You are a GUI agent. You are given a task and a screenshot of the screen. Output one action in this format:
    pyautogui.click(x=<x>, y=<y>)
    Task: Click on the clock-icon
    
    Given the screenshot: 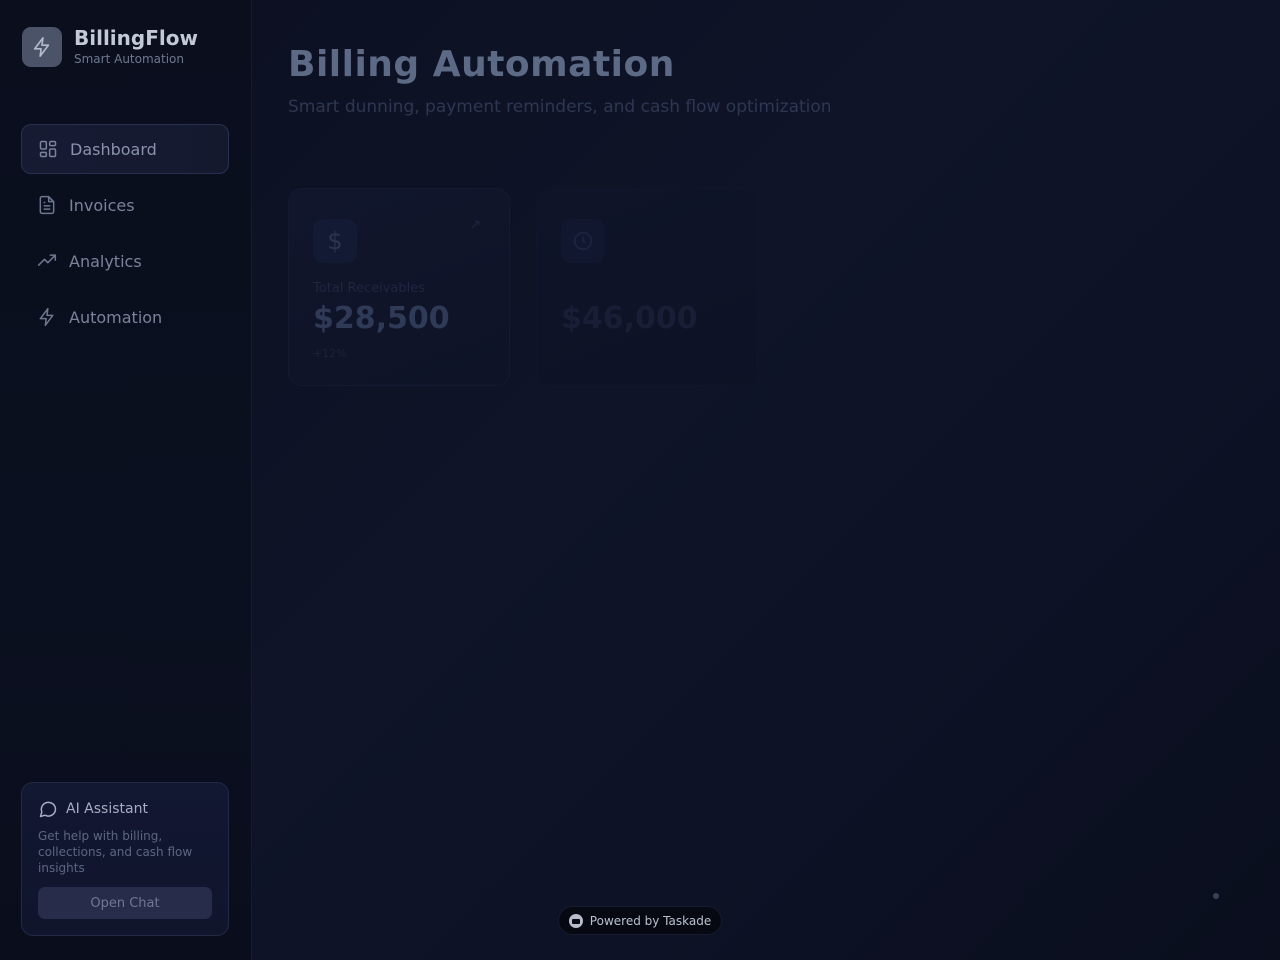 What is the action you would take?
    pyautogui.click(x=583, y=241)
    